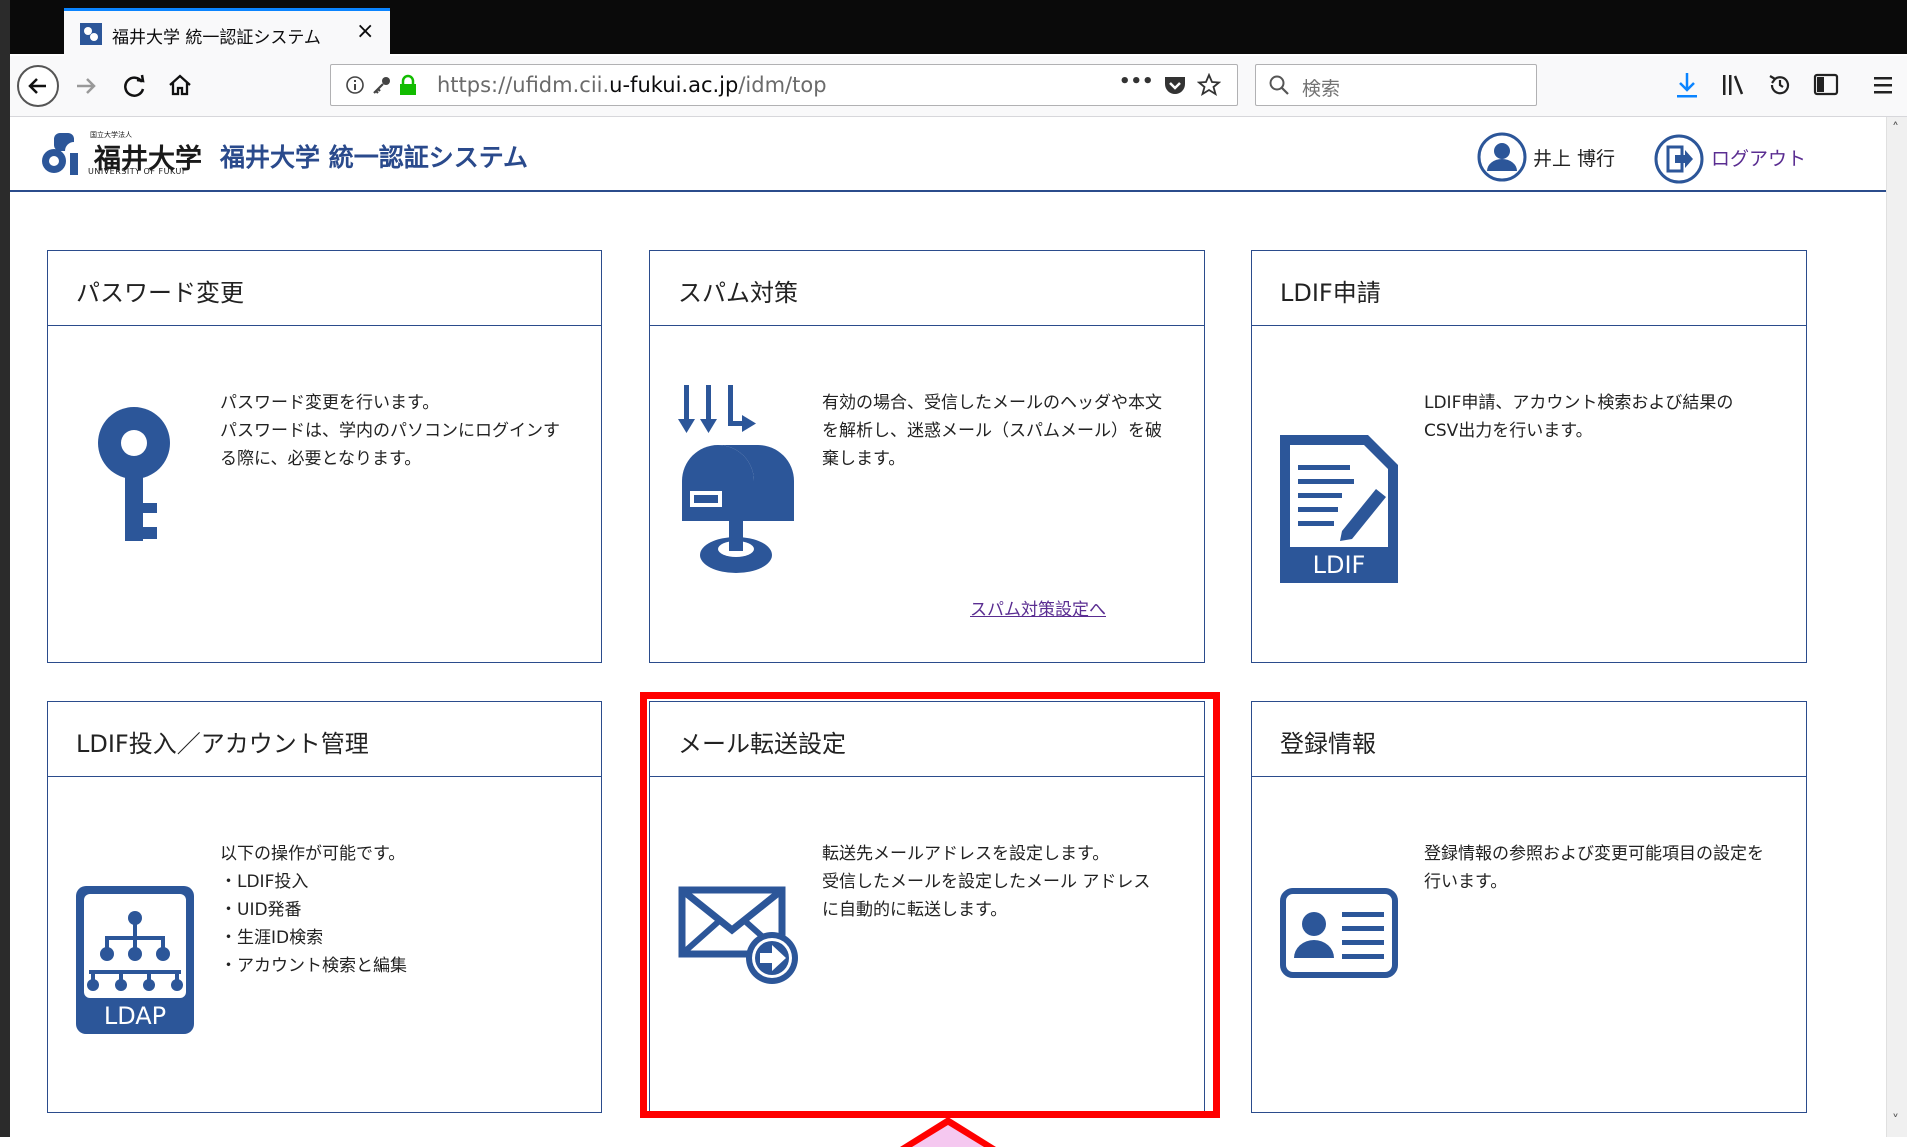 The height and width of the screenshot is (1147, 1907). What do you see at coordinates (1594, 868) in the screenshot?
I see `card-description: 登録情報の参照および変更可能項目の設定を 行います。` at bounding box center [1594, 868].